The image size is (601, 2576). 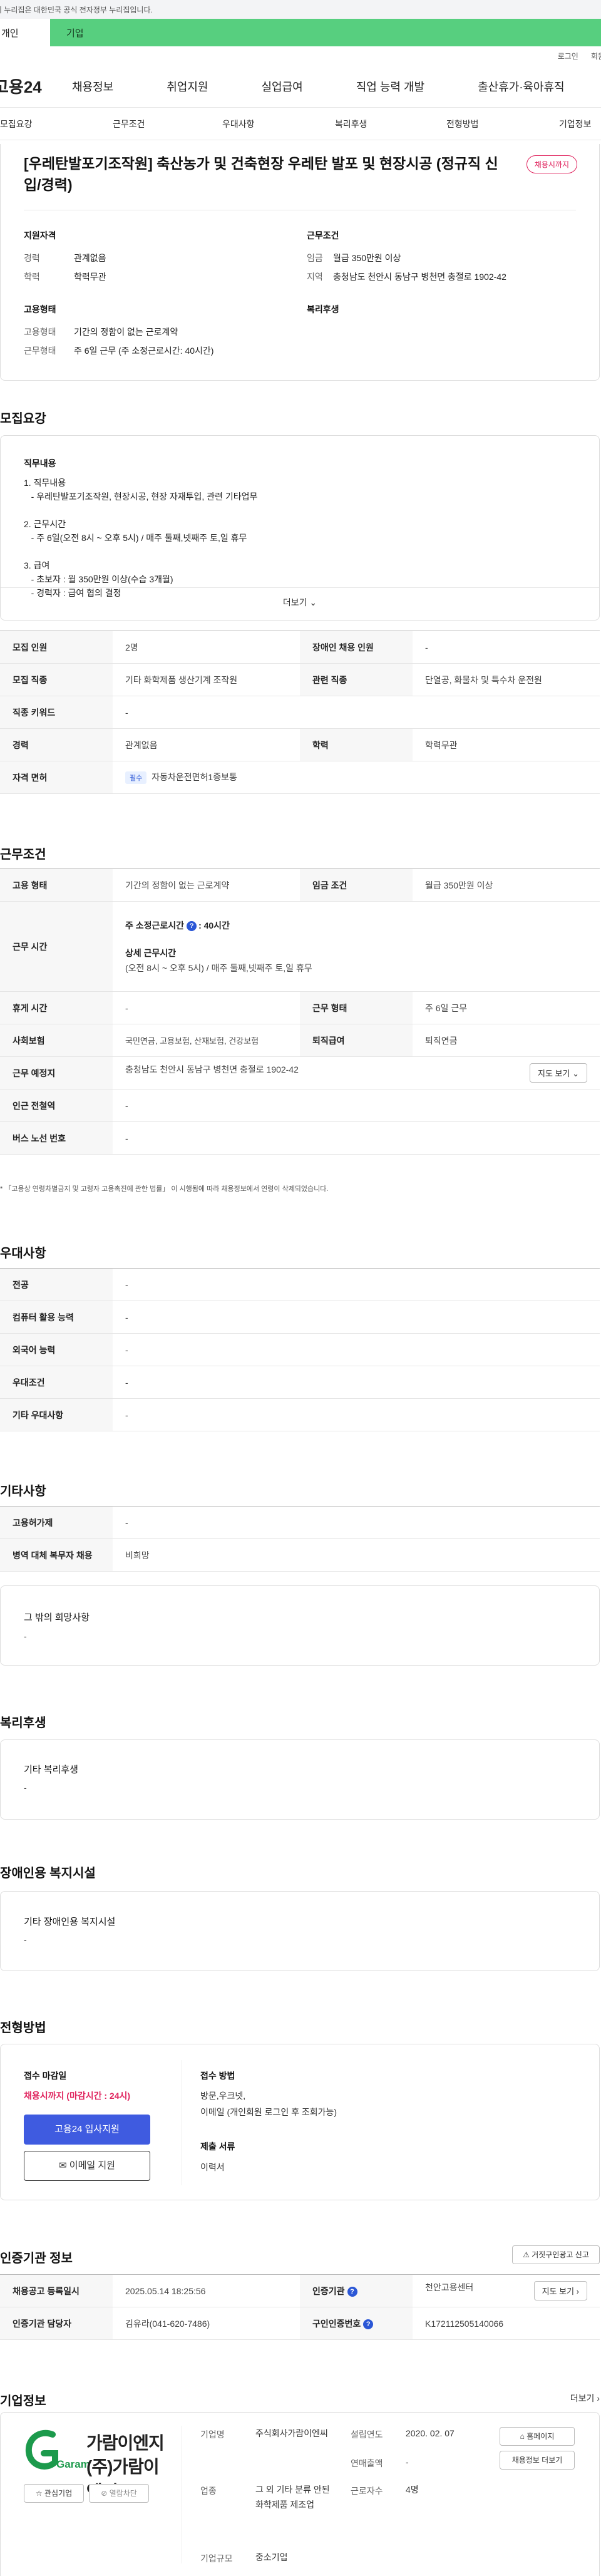 I want to click on table-row: 우대조건 -, so click(x=300, y=1383).